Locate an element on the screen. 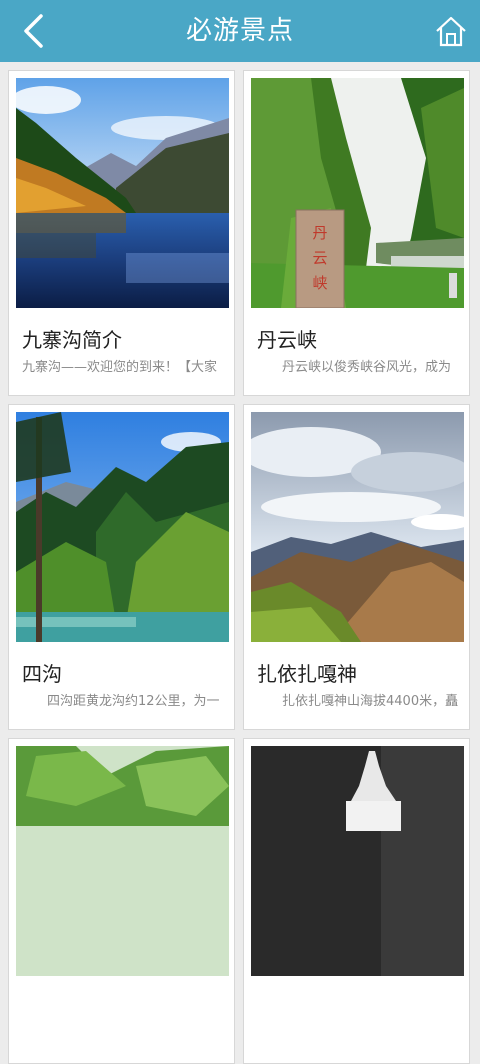 This screenshot has height=1064, width=480. spot-image: 丹 云 峡 is located at coordinates (357, 193).